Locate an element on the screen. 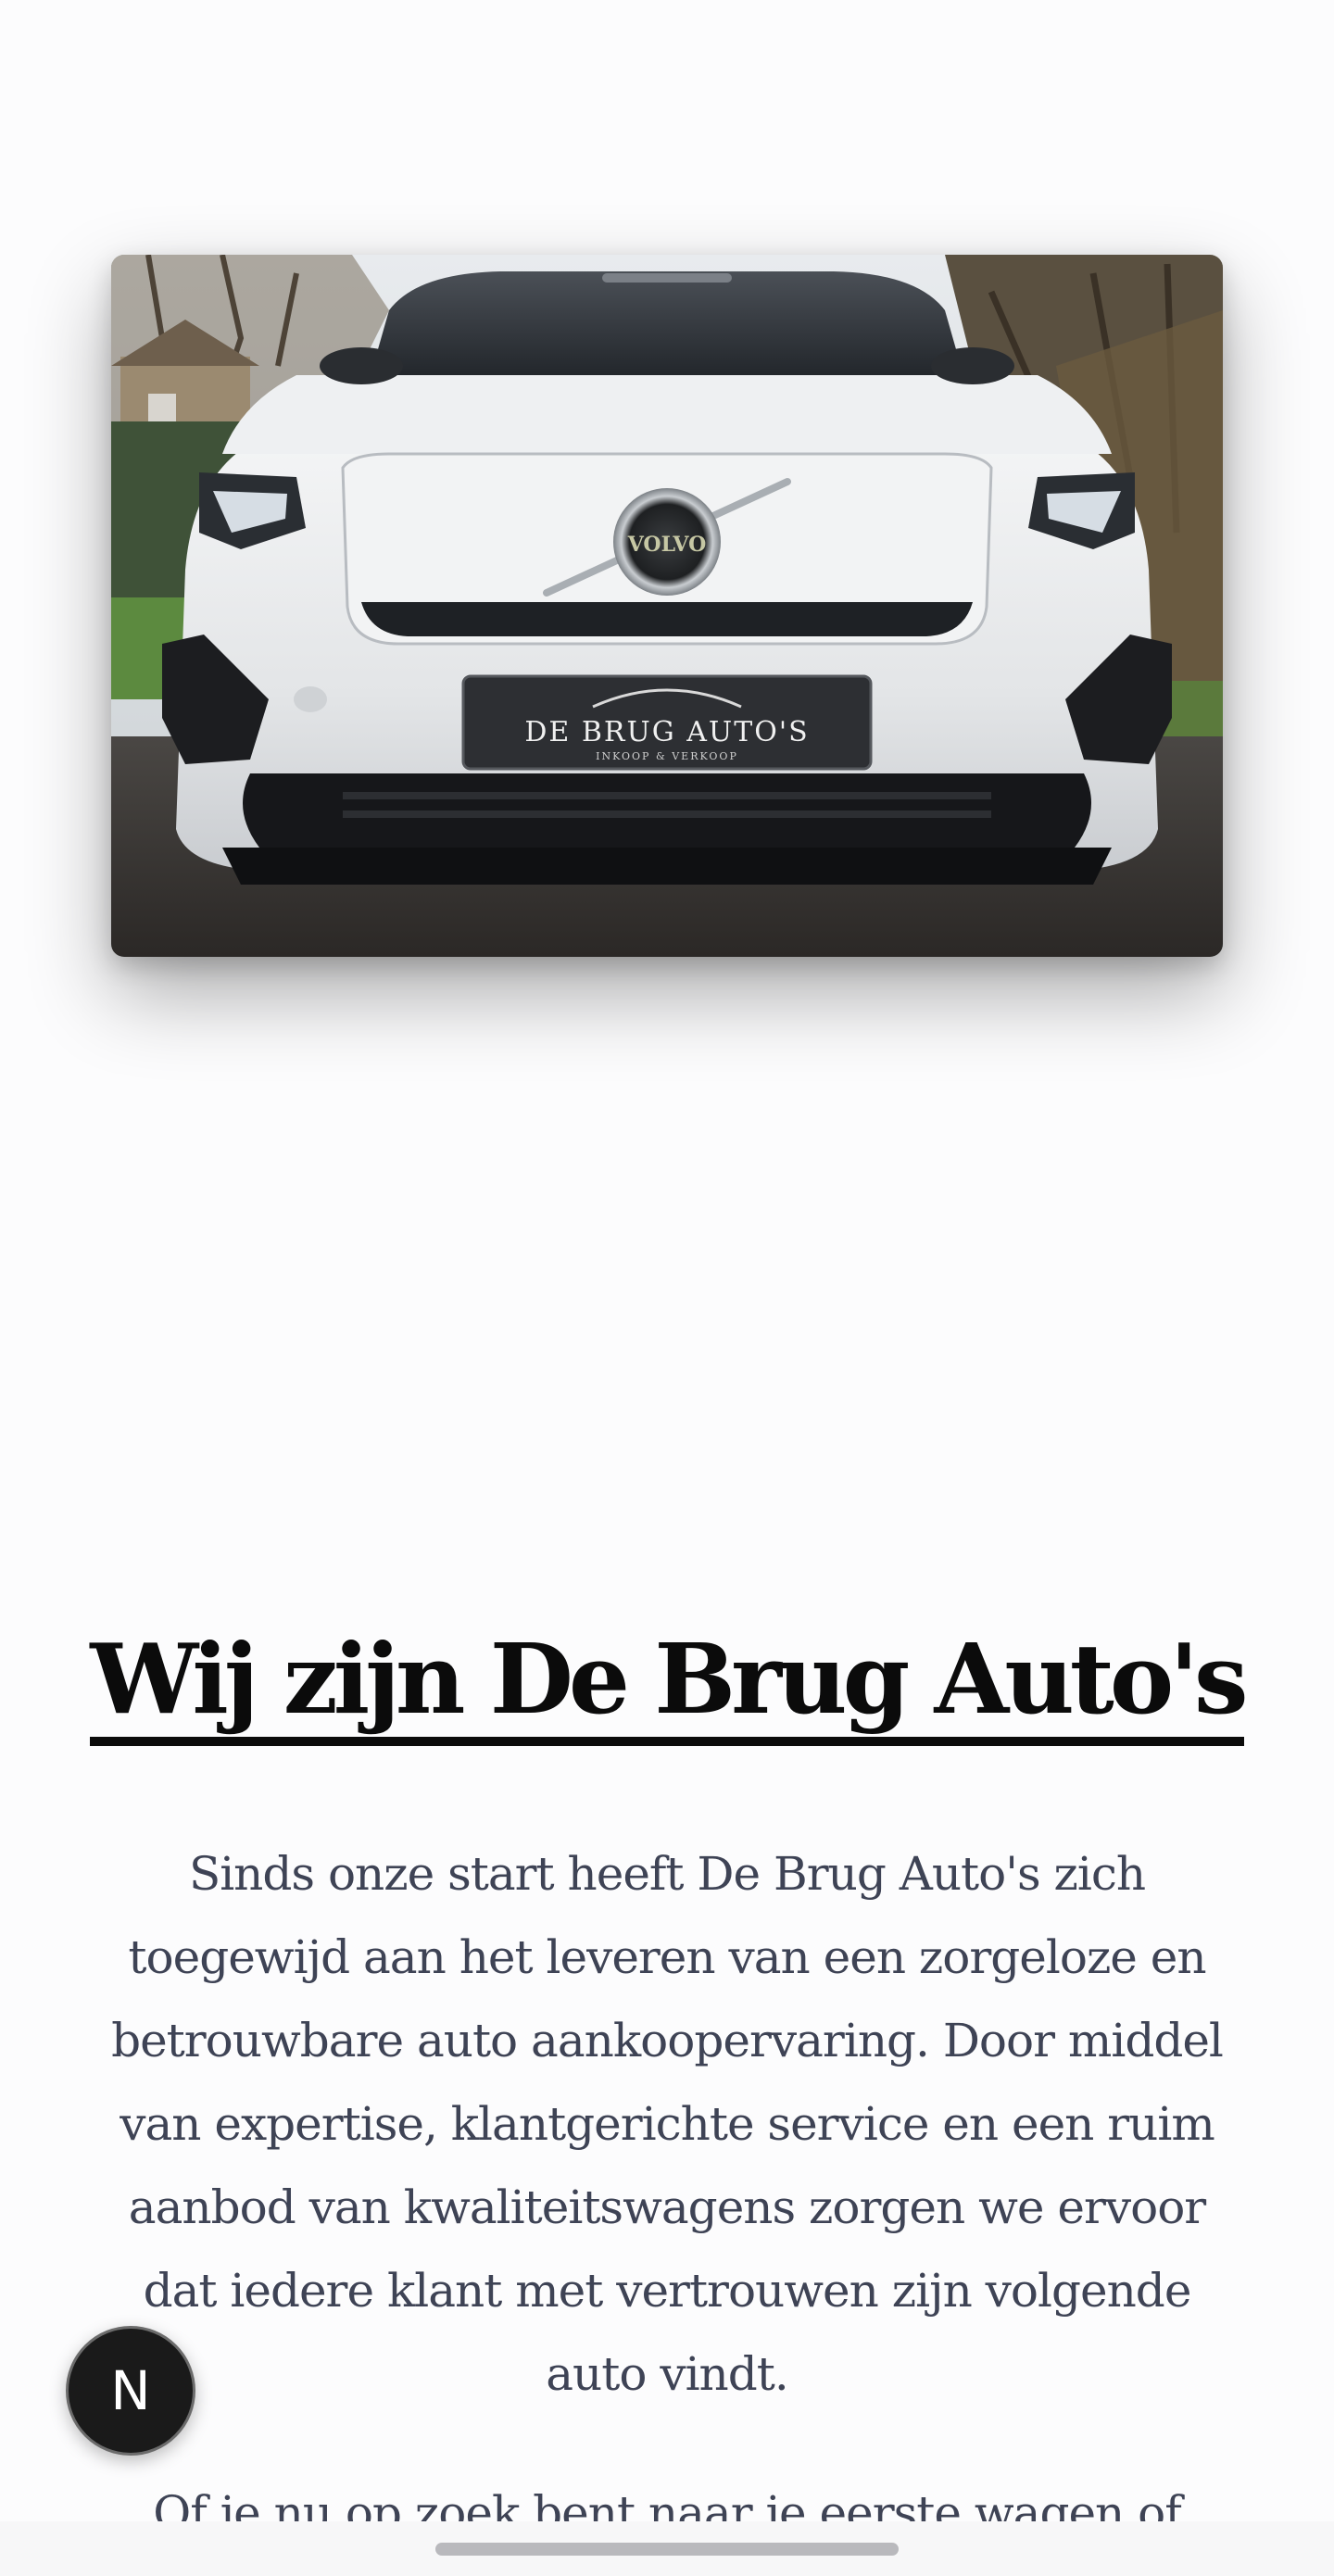 The height and width of the screenshot is (2576, 1334). svg-text: DE BRUG AUTO'S is located at coordinates (667, 732).